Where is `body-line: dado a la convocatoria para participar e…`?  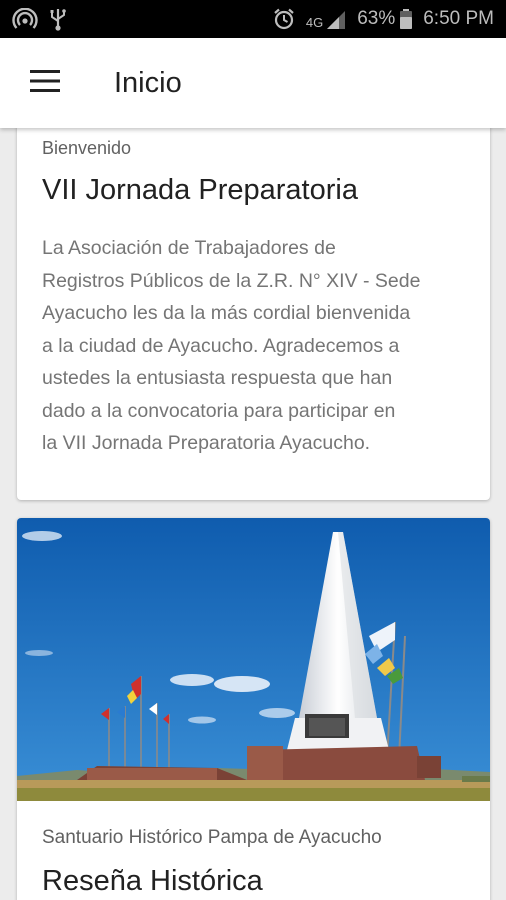 body-line: dado a la convocatoria para participar e… is located at coordinates (219, 410).